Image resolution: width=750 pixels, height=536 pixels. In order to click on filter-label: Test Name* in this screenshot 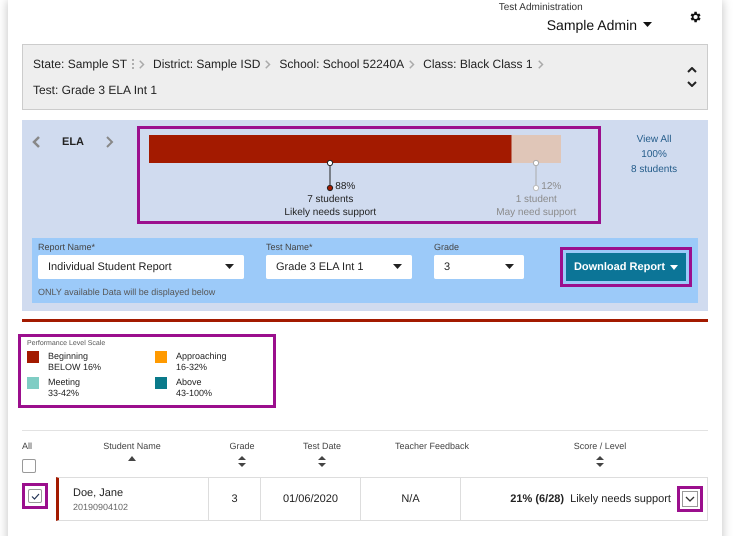, I will do `click(290, 247)`.